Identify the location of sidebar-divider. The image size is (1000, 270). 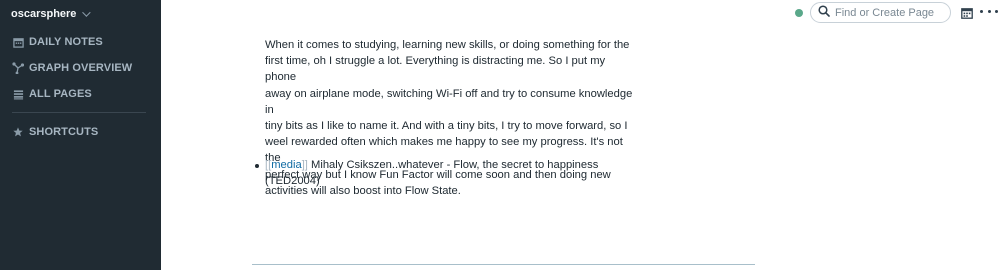
(79, 112).